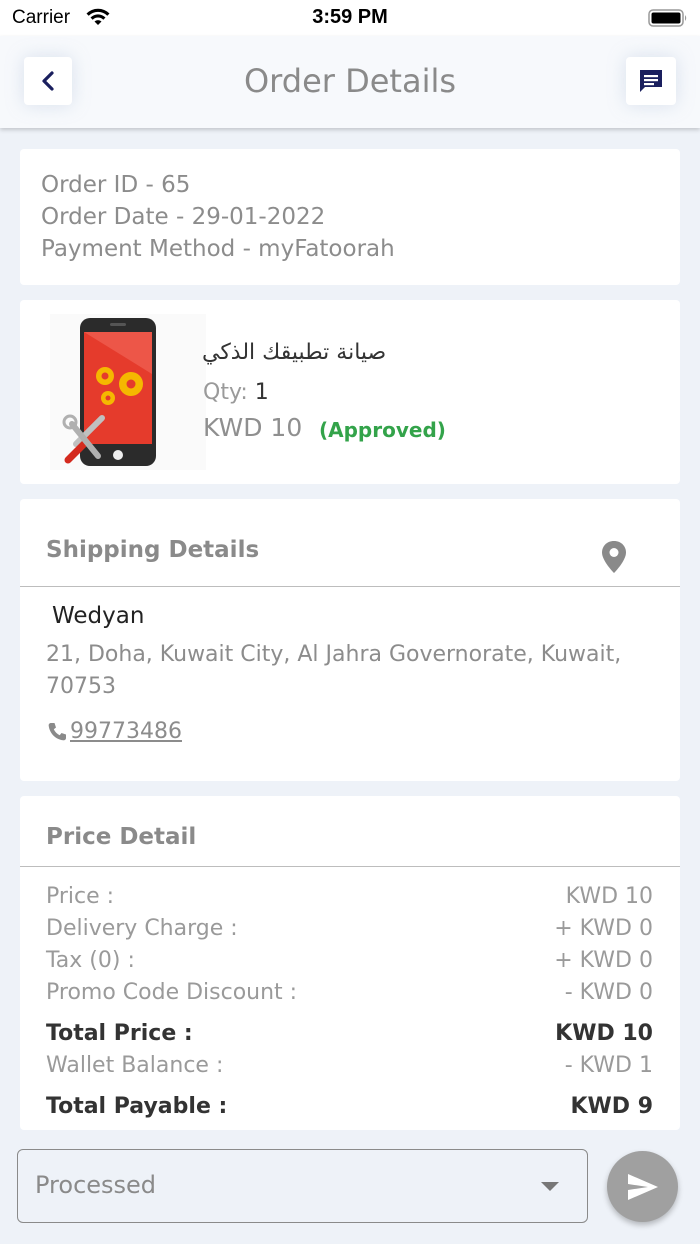 The image size is (700, 1244). Describe the element at coordinates (603, 928) in the screenshot. I see `delivery-value: + KWD 0` at that location.